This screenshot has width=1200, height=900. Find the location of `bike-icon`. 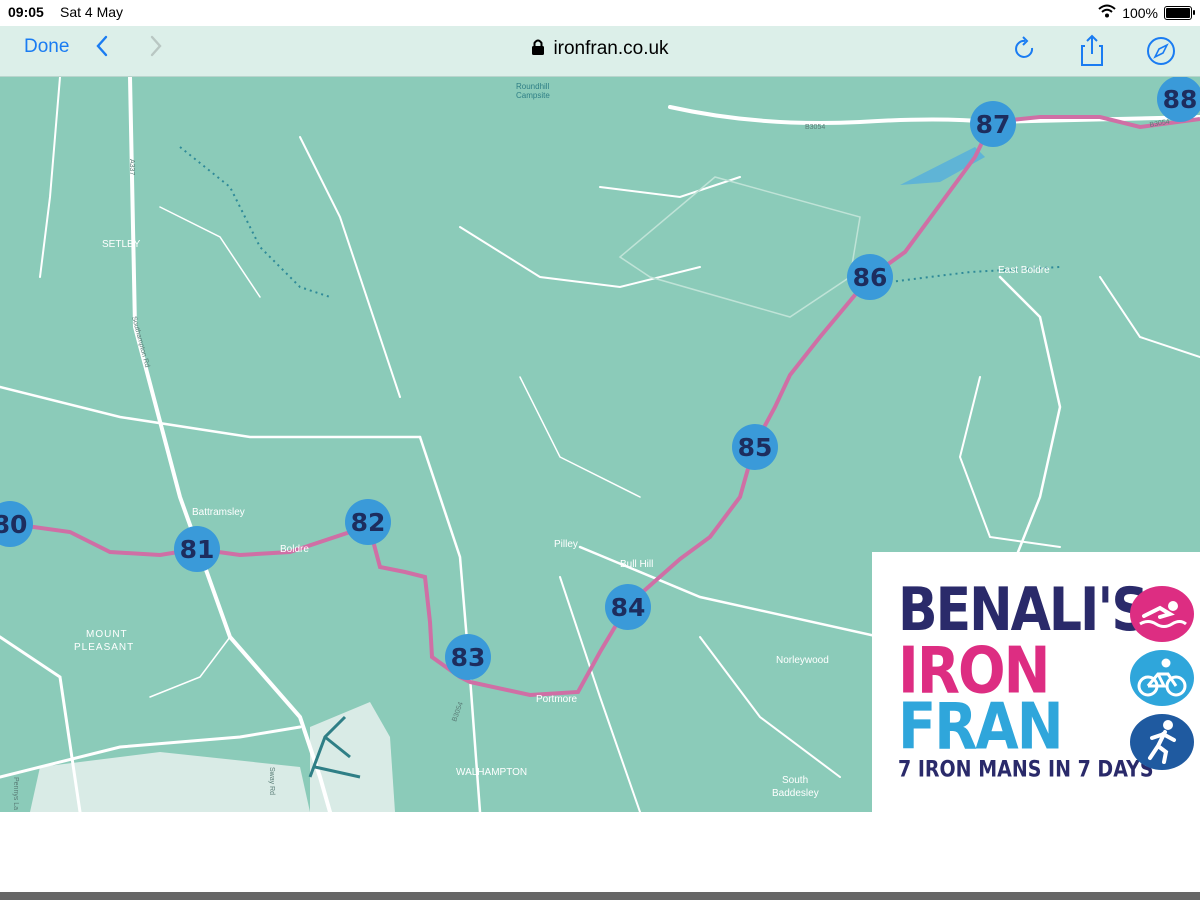

bike-icon is located at coordinates (1162, 678).